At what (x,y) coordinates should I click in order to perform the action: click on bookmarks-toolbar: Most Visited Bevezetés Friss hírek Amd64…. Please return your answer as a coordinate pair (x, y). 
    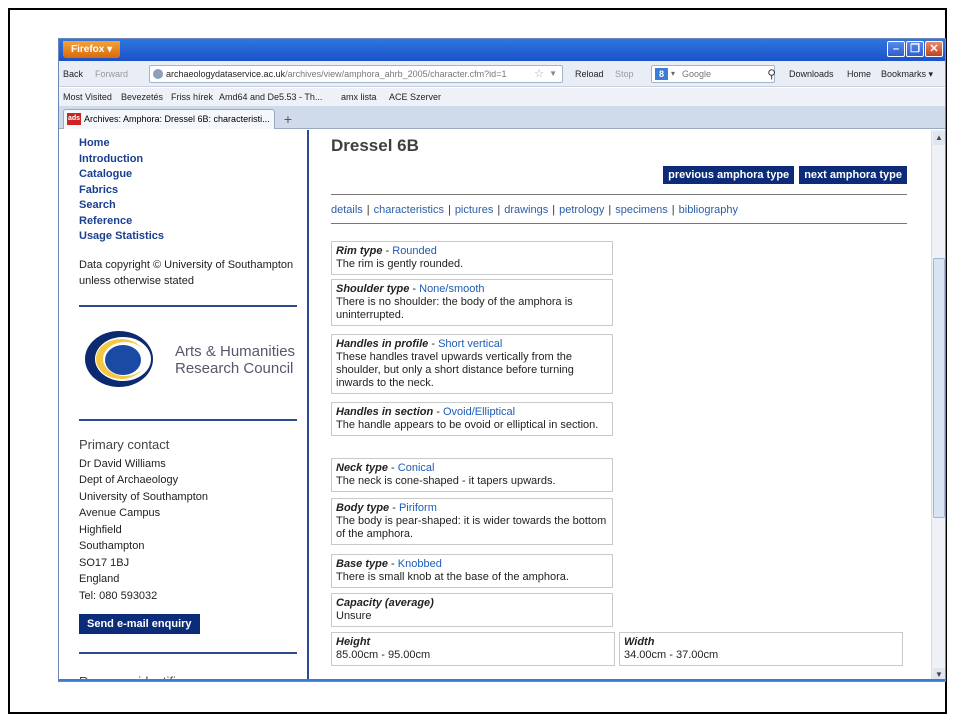
    Looking at the image, I should click on (502, 97).